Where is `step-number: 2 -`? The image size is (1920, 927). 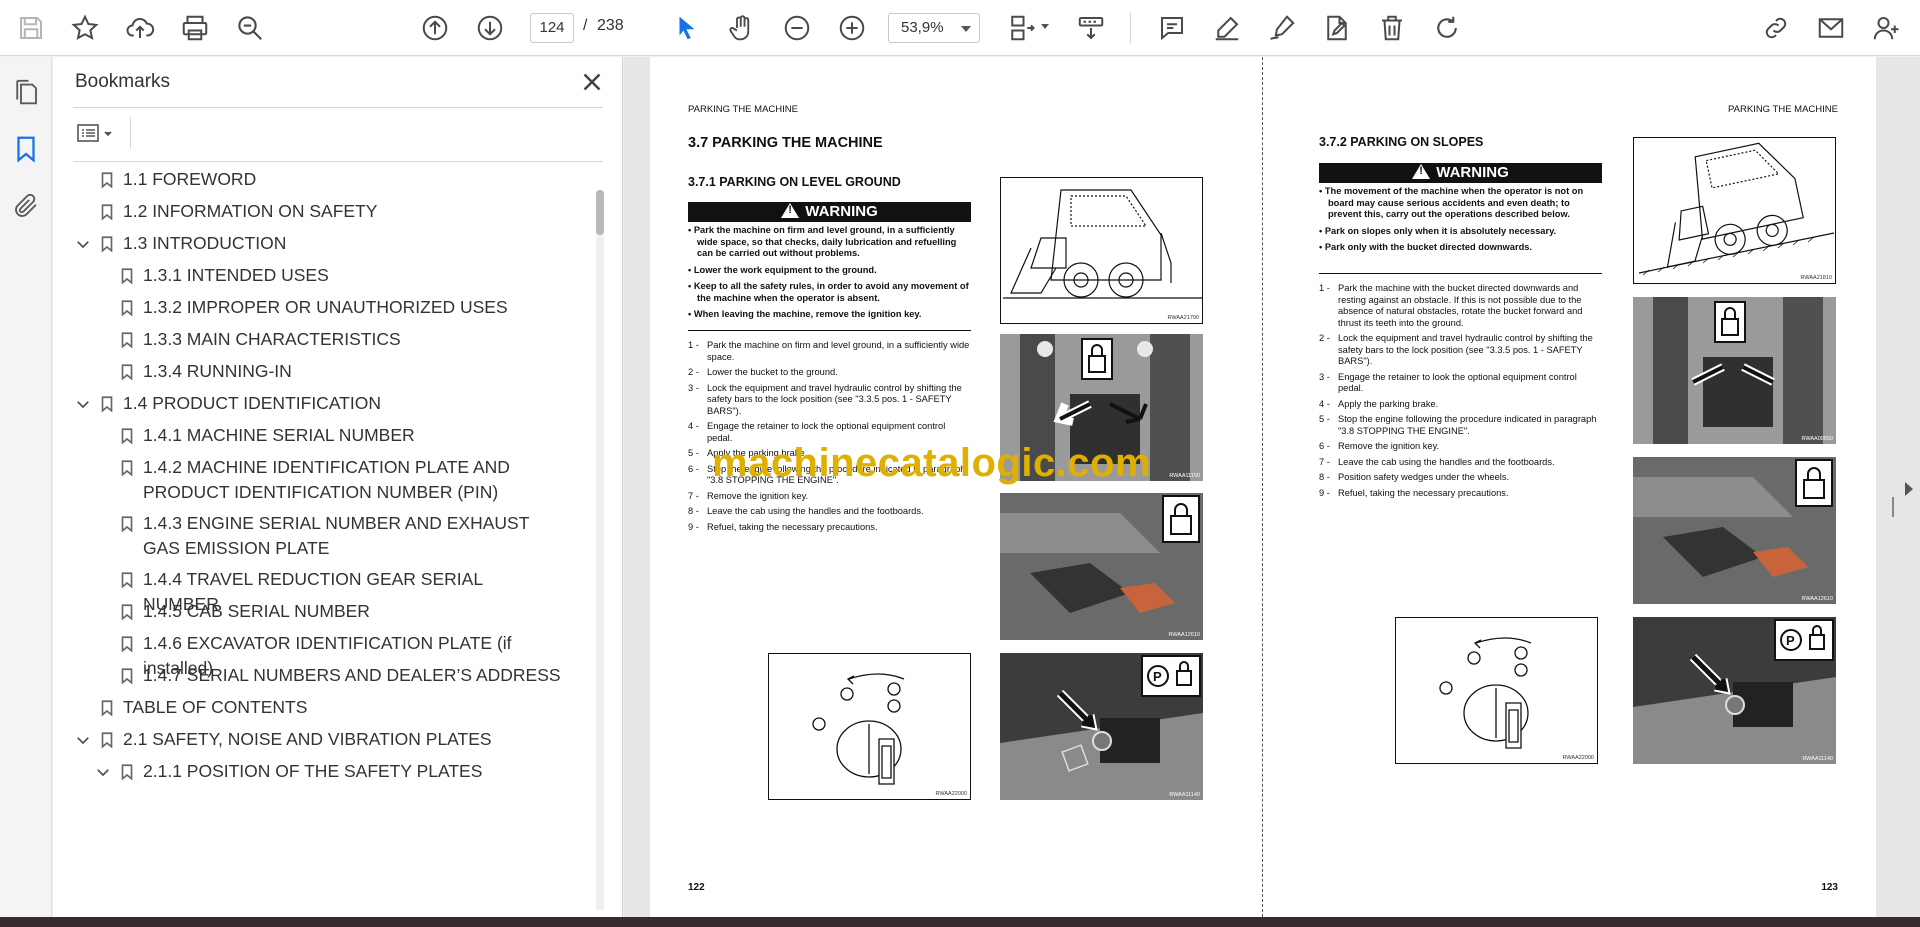
step-number: 2 - is located at coordinates (693, 372).